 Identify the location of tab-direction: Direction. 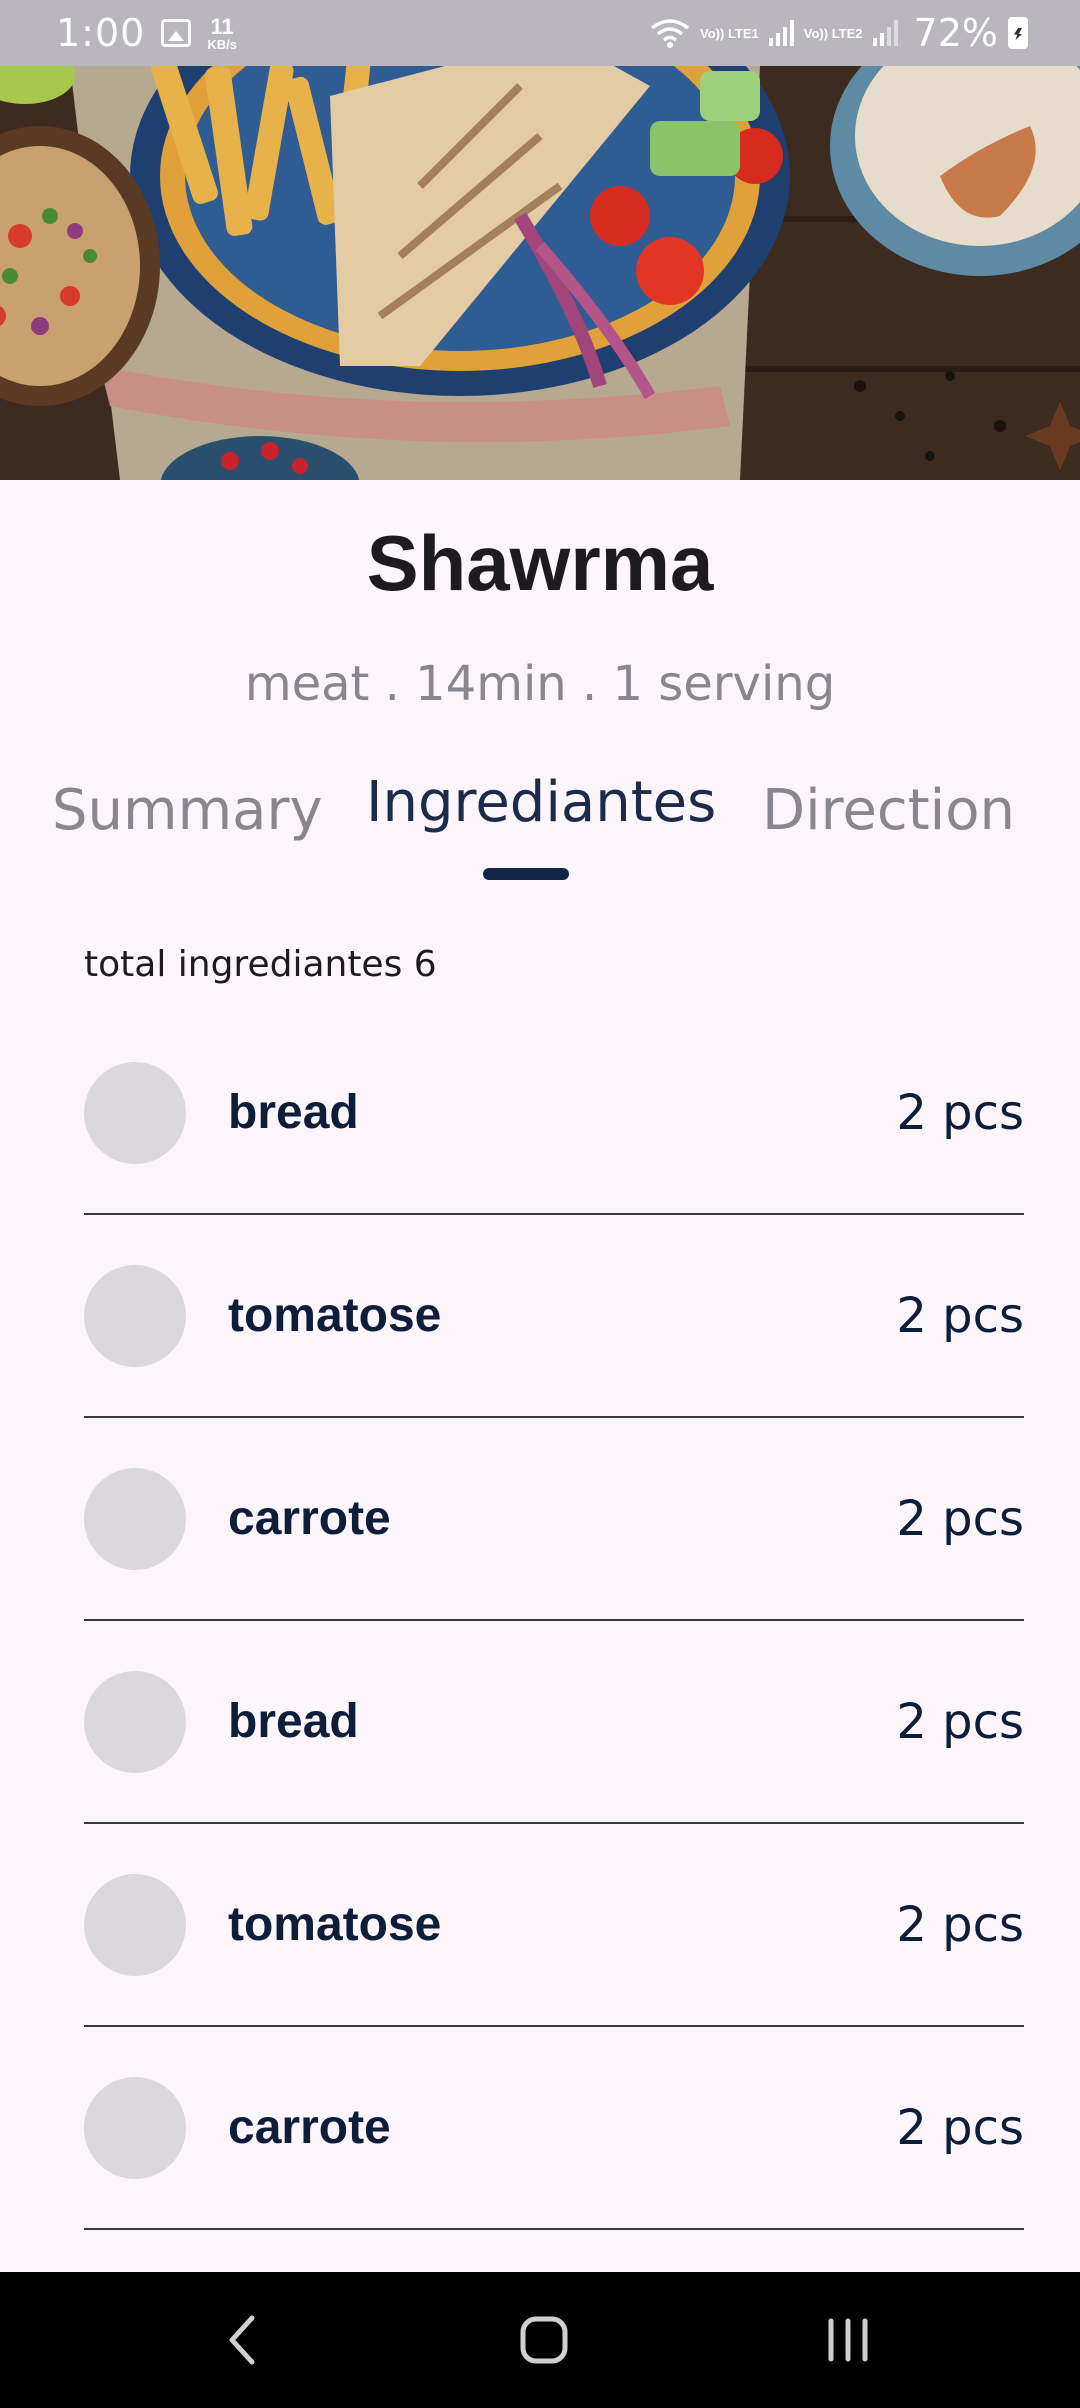
(888, 810).